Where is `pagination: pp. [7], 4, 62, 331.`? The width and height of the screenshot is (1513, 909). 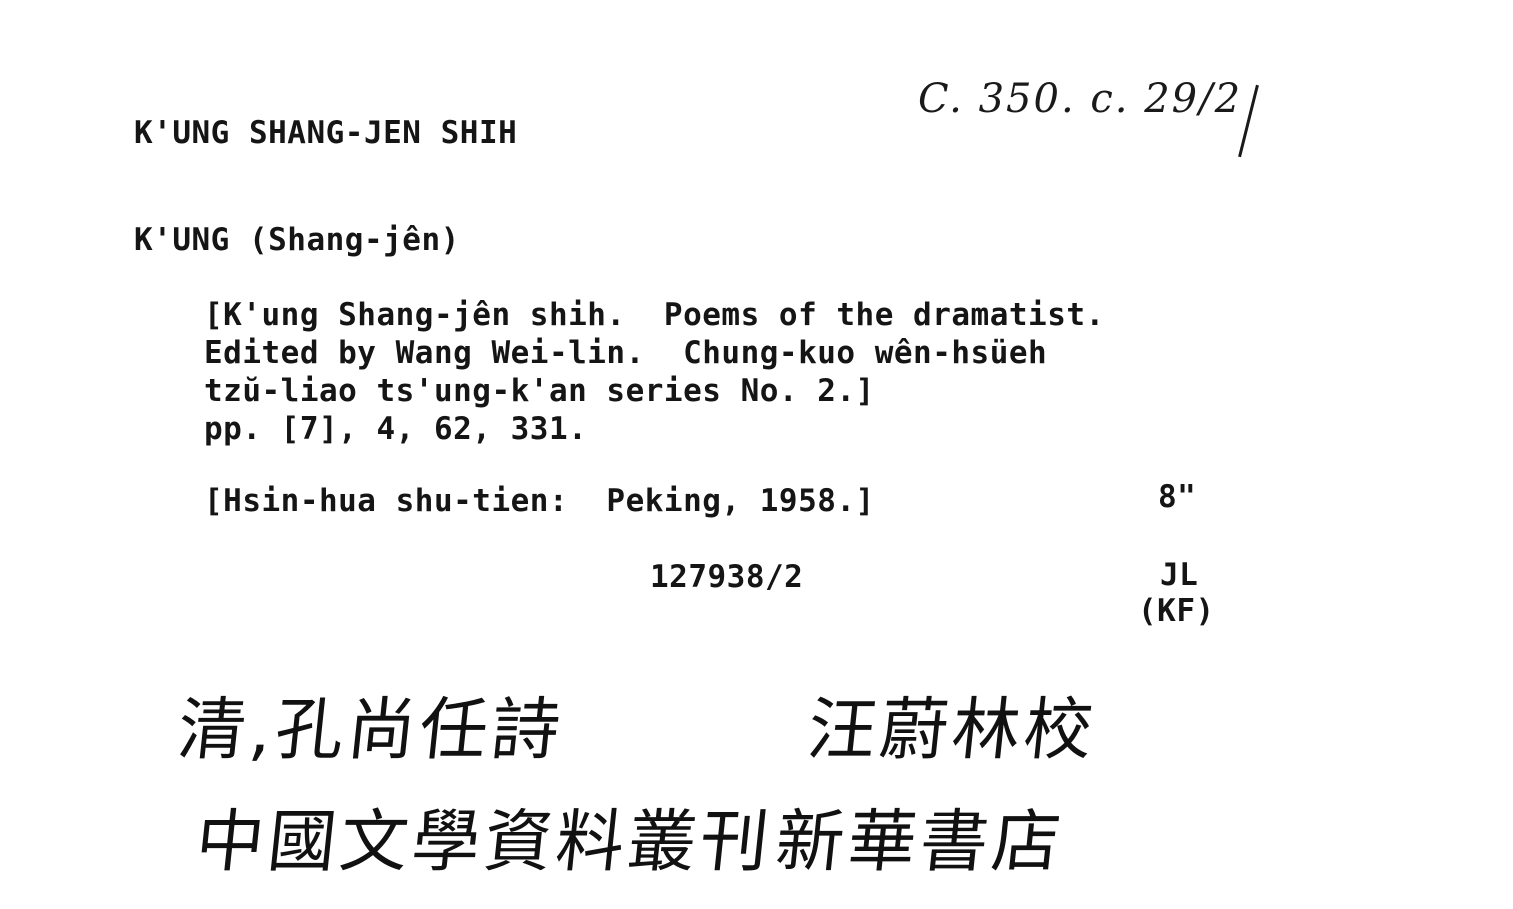 pagination: pp. [7], 4, 62, 331. is located at coordinates (396, 429).